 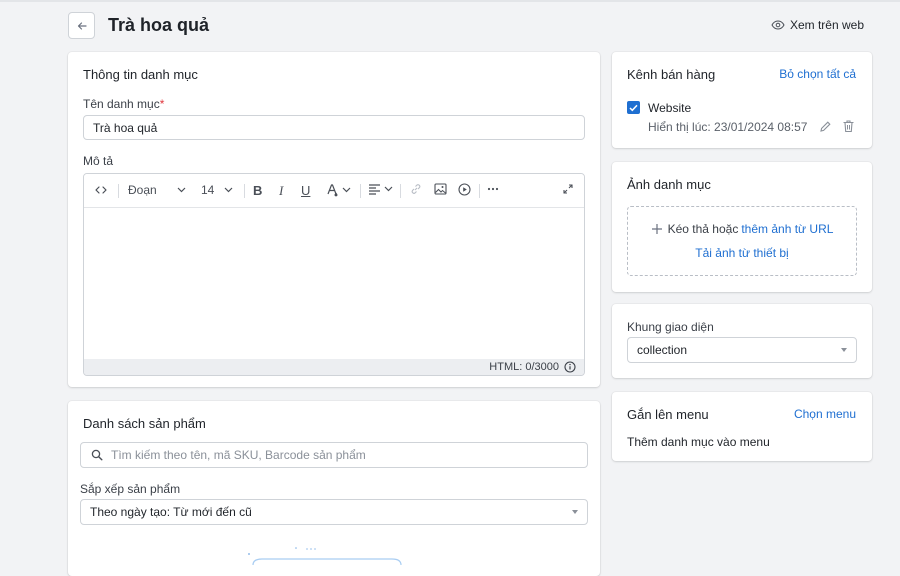 I want to click on image-icon, so click(x=440, y=189).